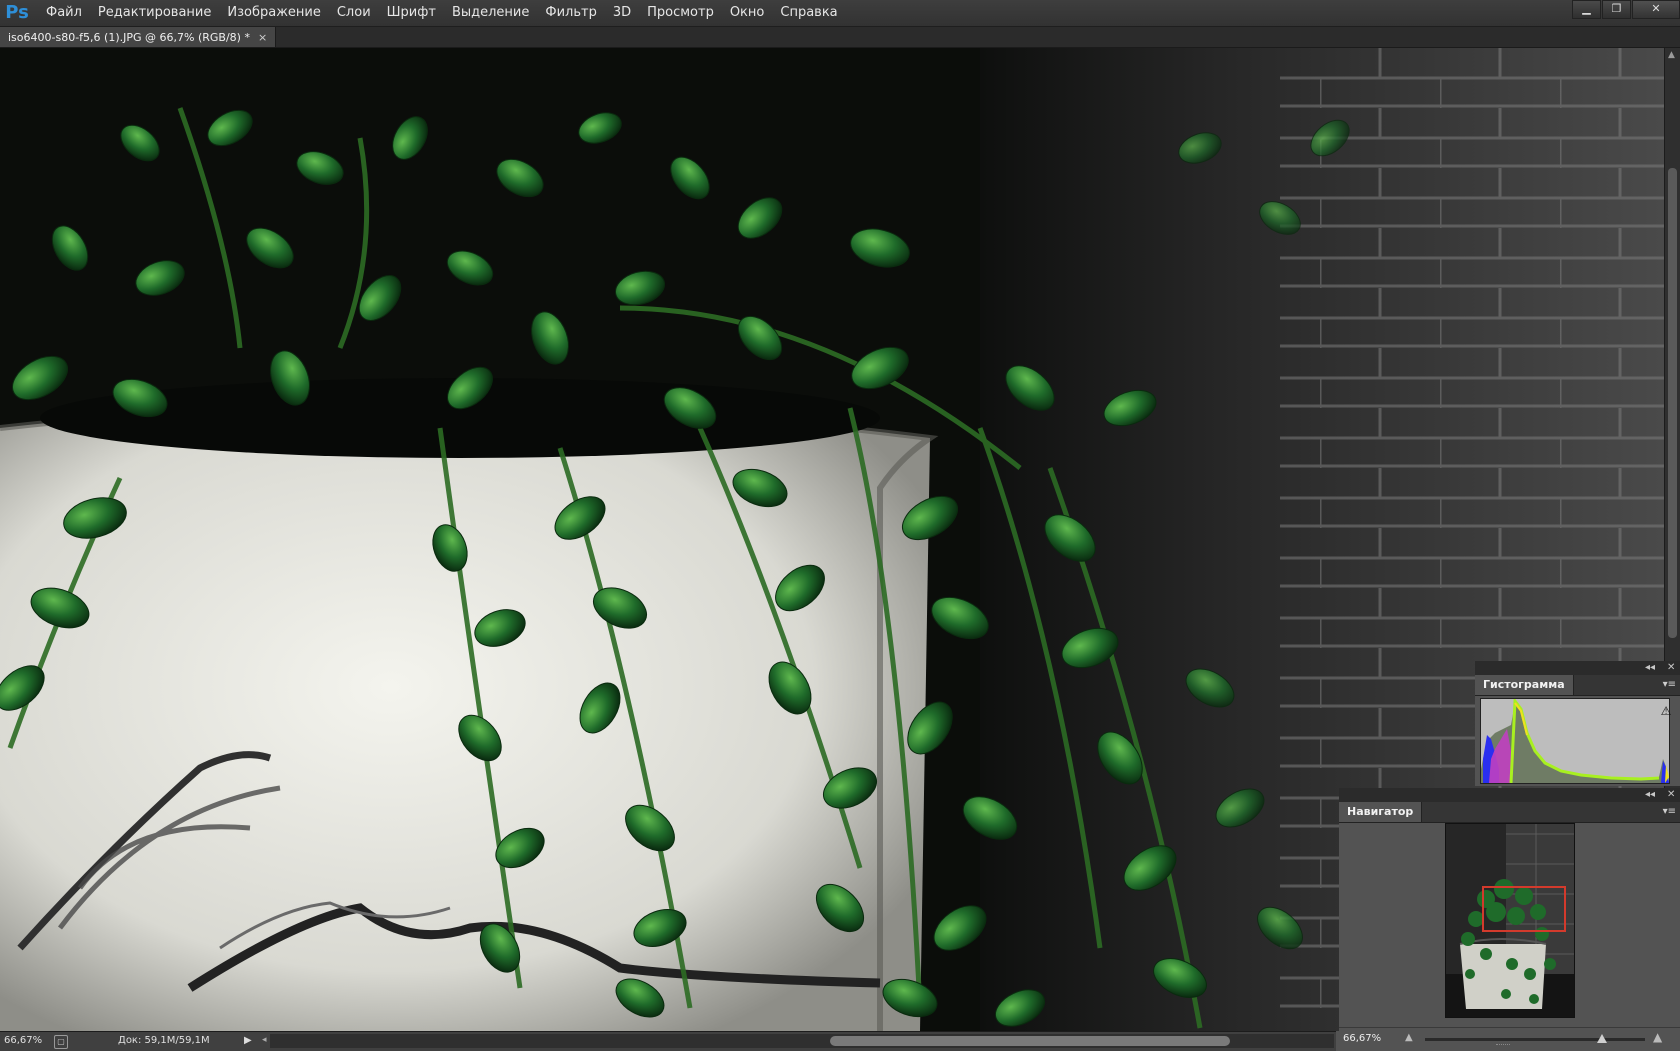  What do you see at coordinates (1509, 812) in the screenshot?
I see `navigator-tab-bar: Навигатор ▾≡` at bounding box center [1509, 812].